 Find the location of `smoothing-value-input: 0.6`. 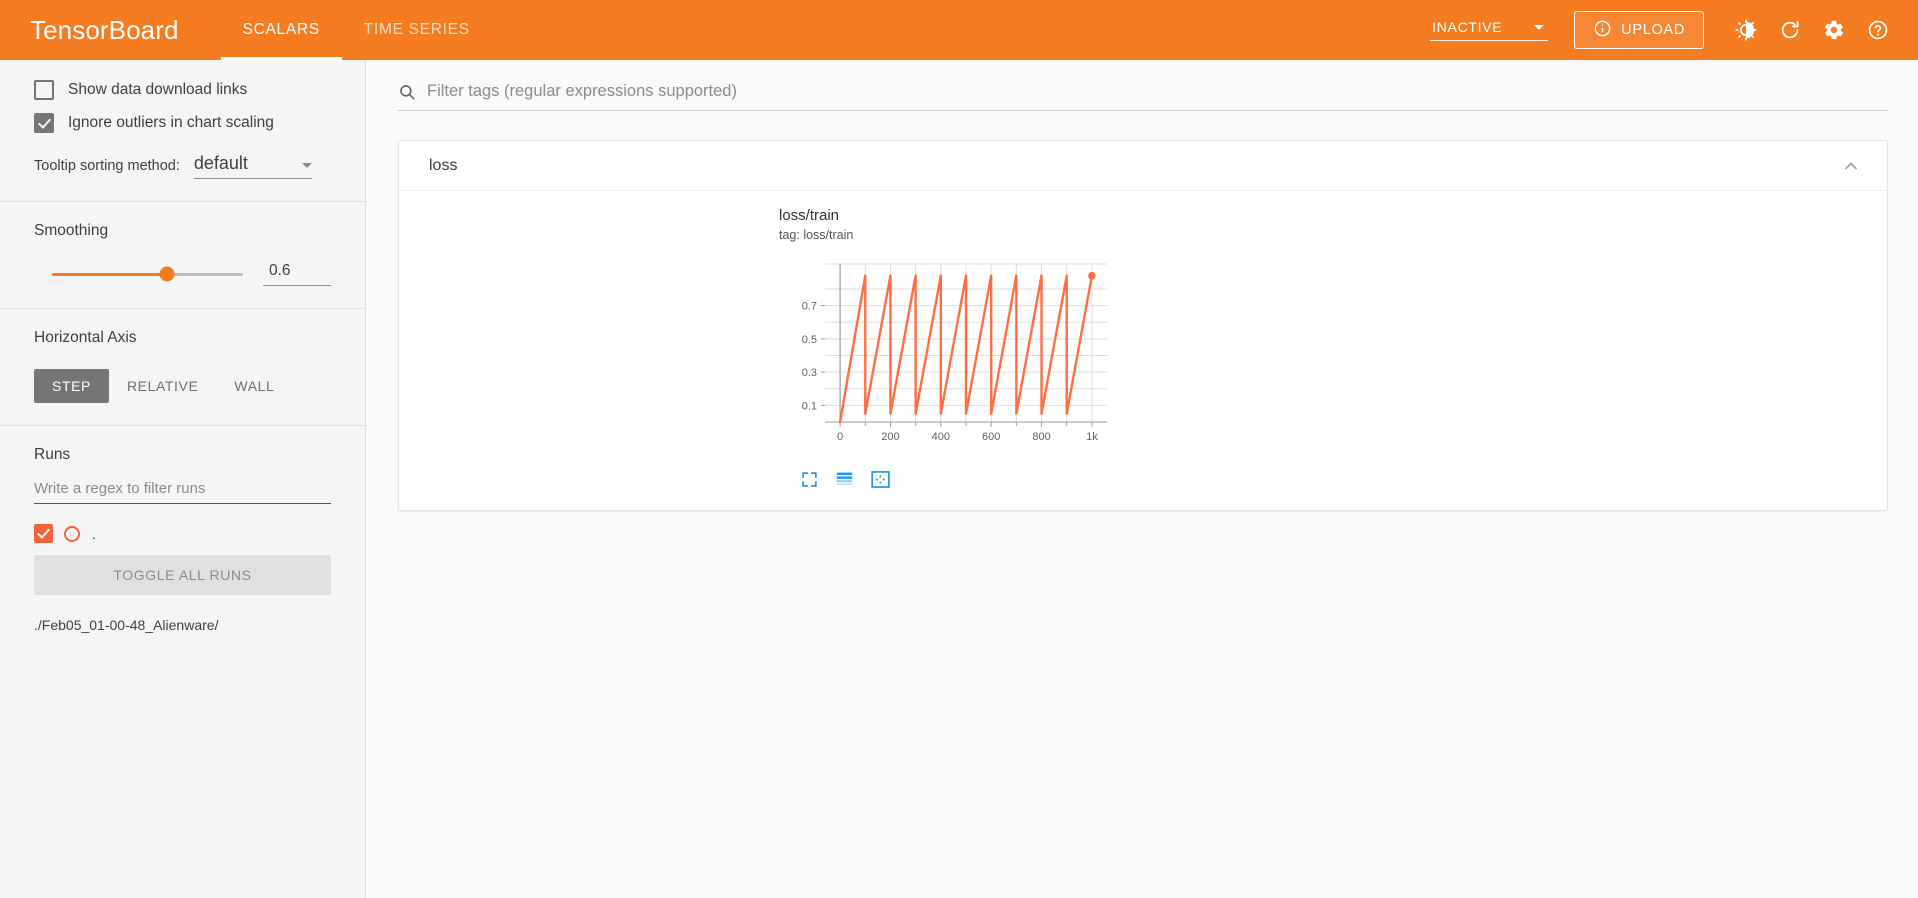

smoothing-value-input: 0.6 is located at coordinates (297, 274).